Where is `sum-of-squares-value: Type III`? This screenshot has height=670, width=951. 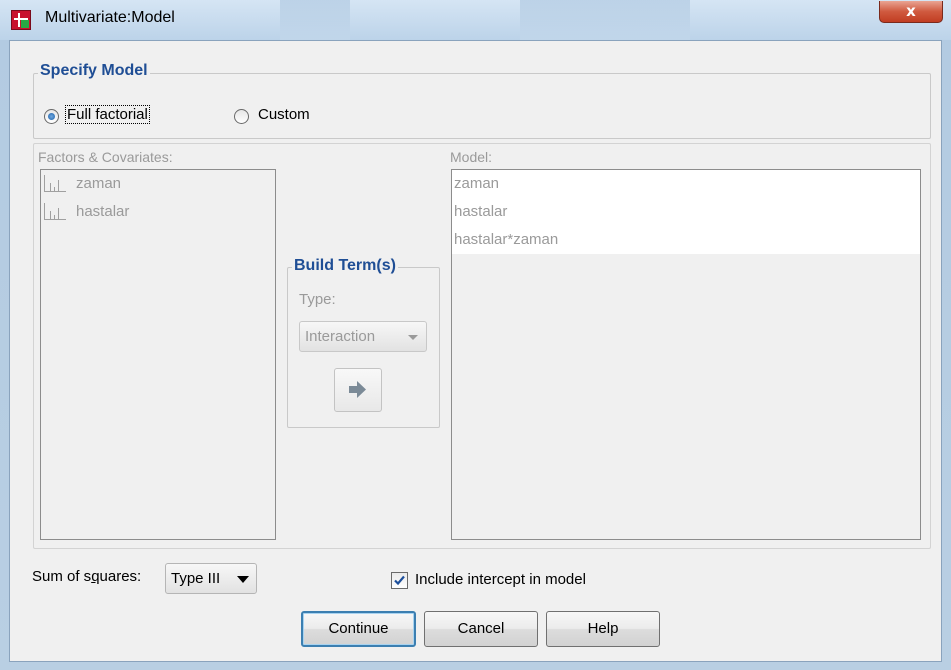 sum-of-squares-value: Type III is located at coordinates (196, 578).